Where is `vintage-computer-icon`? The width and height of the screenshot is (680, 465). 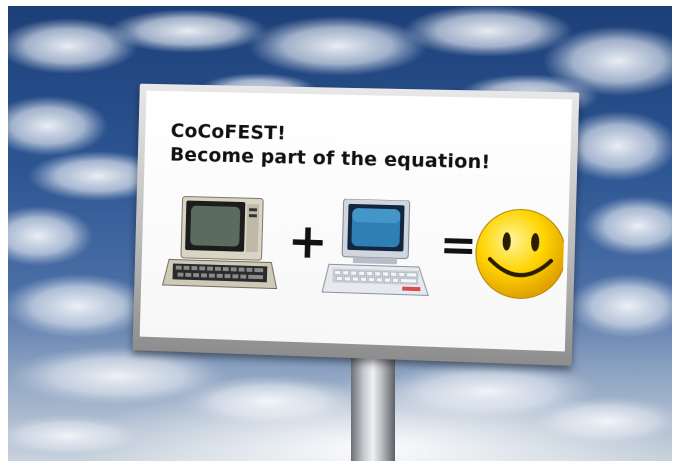 vintage-computer-icon is located at coordinates (221, 242).